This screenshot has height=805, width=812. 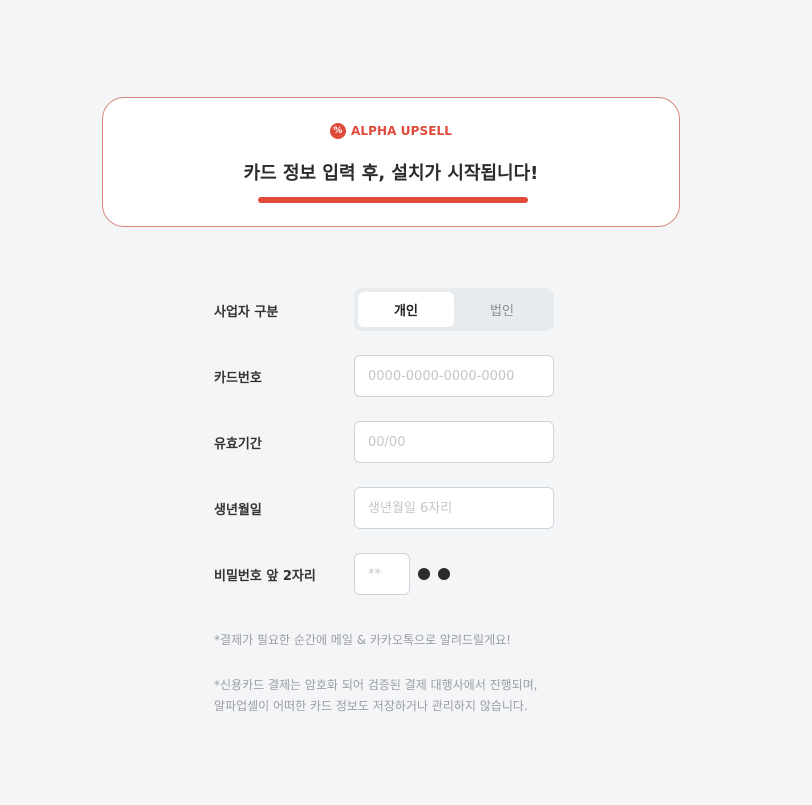 What do you see at coordinates (393, 200) in the screenshot?
I see `headline-underline` at bounding box center [393, 200].